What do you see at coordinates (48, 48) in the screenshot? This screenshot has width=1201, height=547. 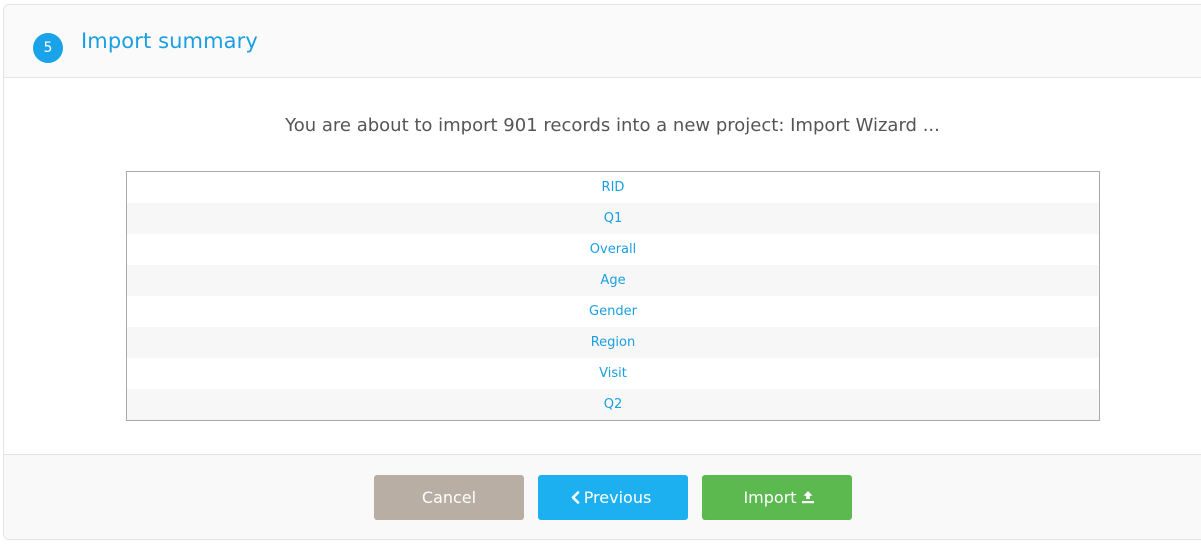 I see `step-number-badge: 5` at bounding box center [48, 48].